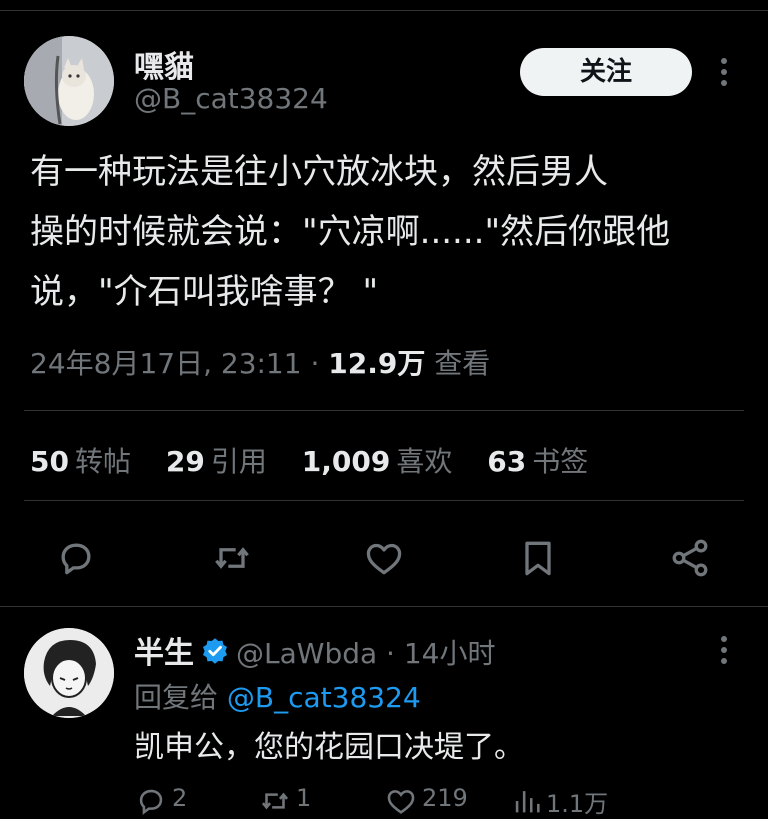 The width and height of the screenshot is (768, 819). What do you see at coordinates (164, 653) in the screenshot?
I see `reply-display-name: 半生` at bounding box center [164, 653].